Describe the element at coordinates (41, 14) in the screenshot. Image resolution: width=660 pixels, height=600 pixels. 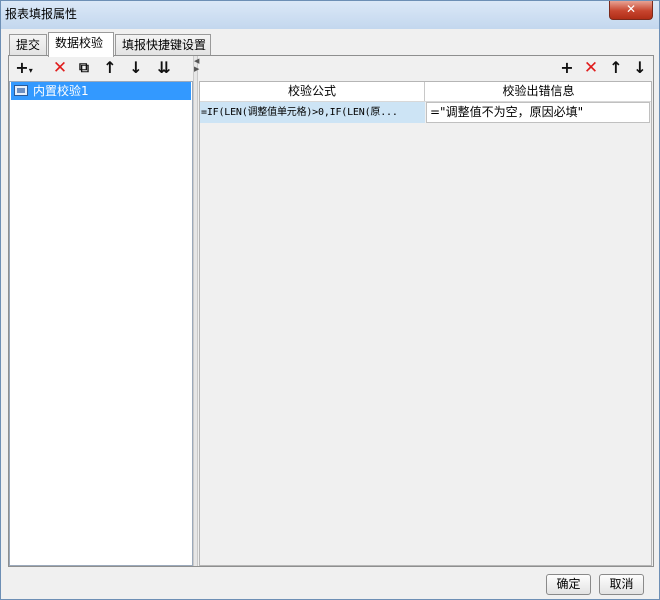
I see `window-title: 报表填报属性` at that location.